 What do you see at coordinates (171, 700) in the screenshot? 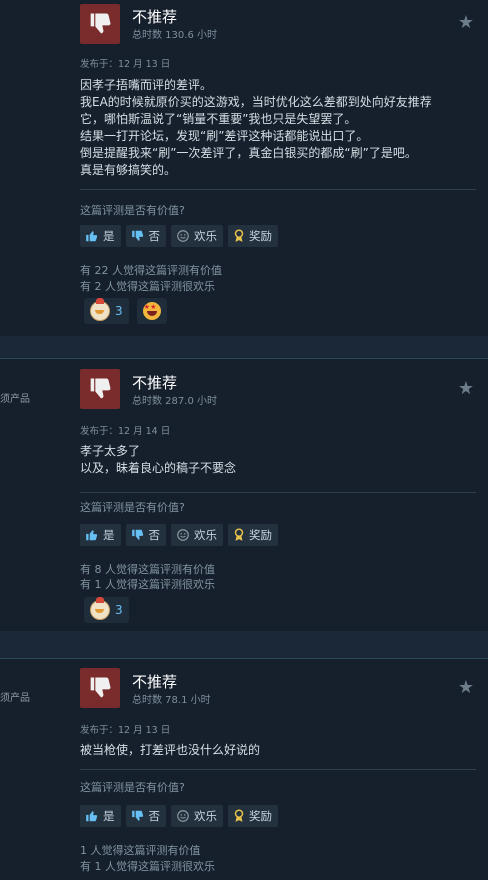
I see `playtime-hours: 总时数 78.1 小时` at bounding box center [171, 700].